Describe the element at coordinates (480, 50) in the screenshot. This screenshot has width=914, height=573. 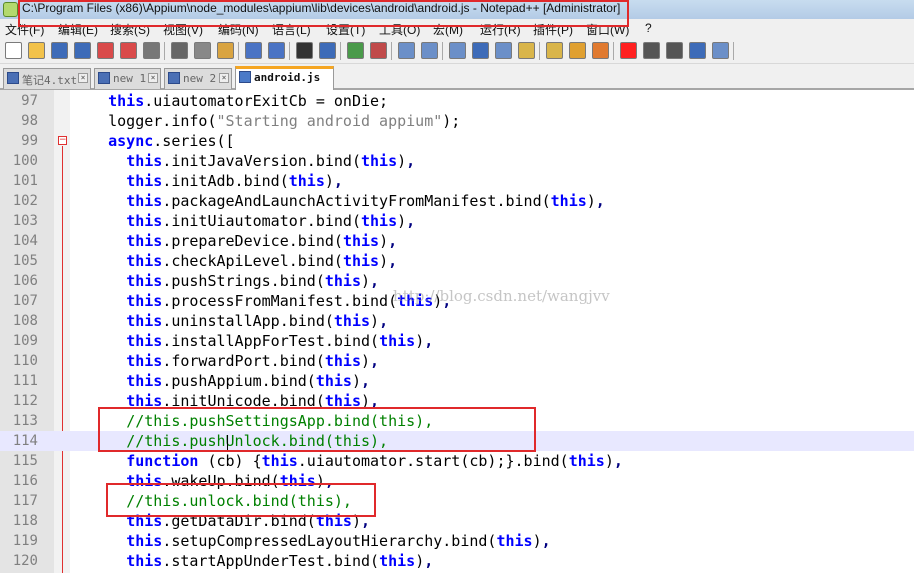
I see `show-all-chars-icon` at that location.